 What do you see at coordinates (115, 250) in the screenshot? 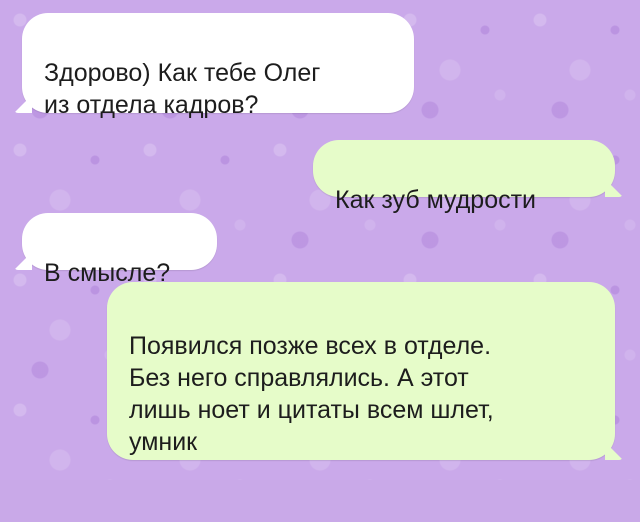
I see `message-bubble-incoming: В смысле?` at bounding box center [115, 250].